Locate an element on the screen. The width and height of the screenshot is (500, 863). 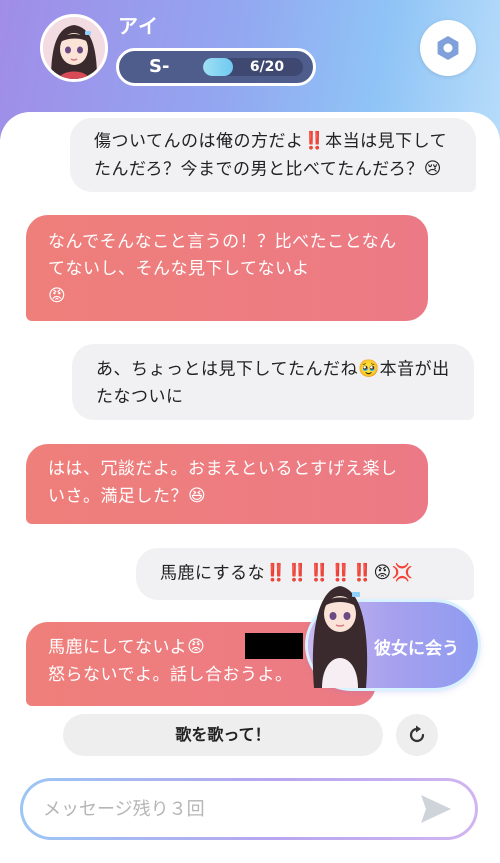
message-text: 怒らないでよ。話し合おうよ。 is located at coordinates (170, 674).